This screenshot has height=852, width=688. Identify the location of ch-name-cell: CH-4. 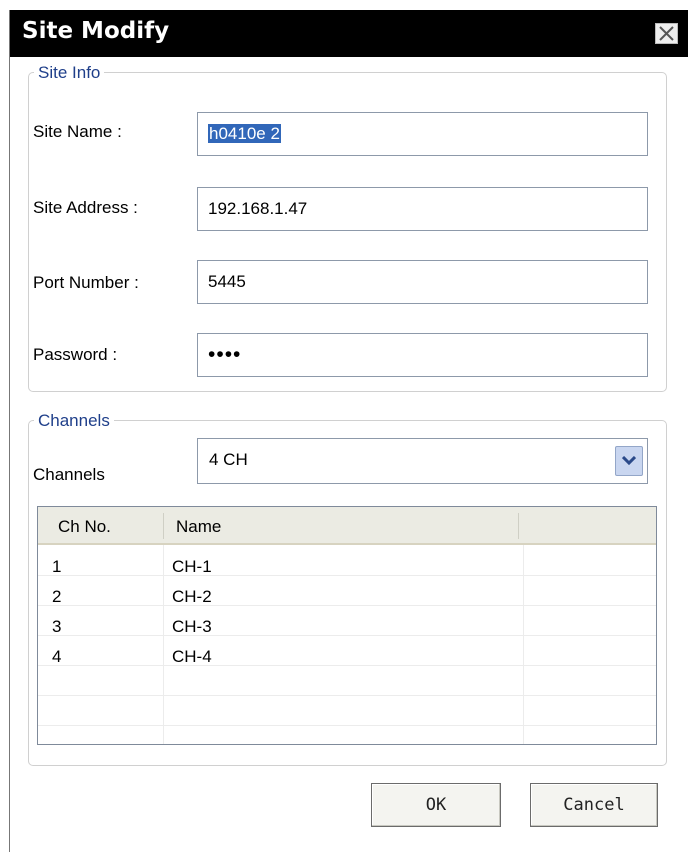
(192, 656).